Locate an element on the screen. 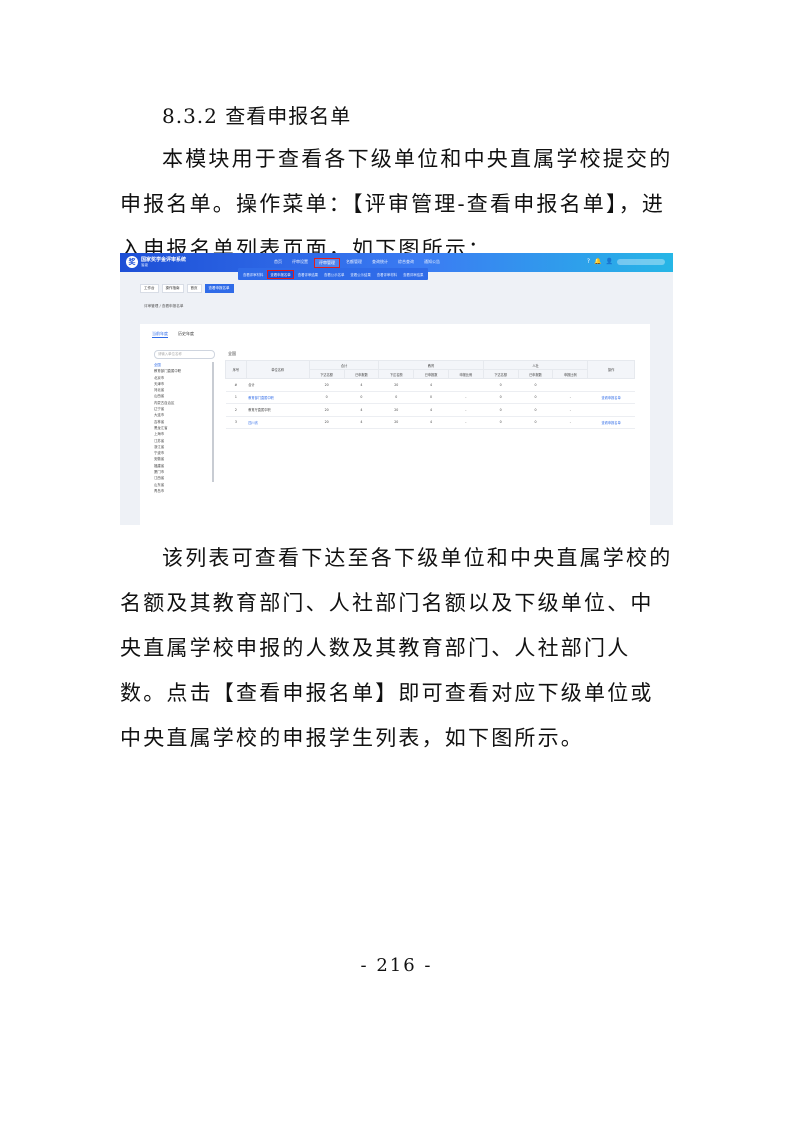  top-icons: ? 🔔 👤 is located at coordinates (600, 261).